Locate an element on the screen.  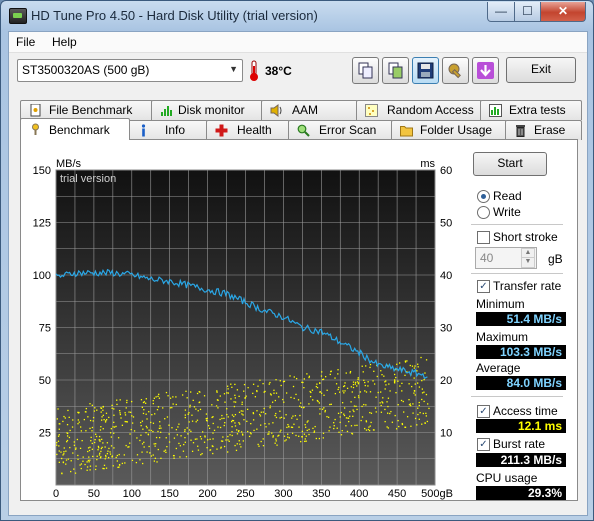
tab-erase: Erase is located at coordinates (543, 130).